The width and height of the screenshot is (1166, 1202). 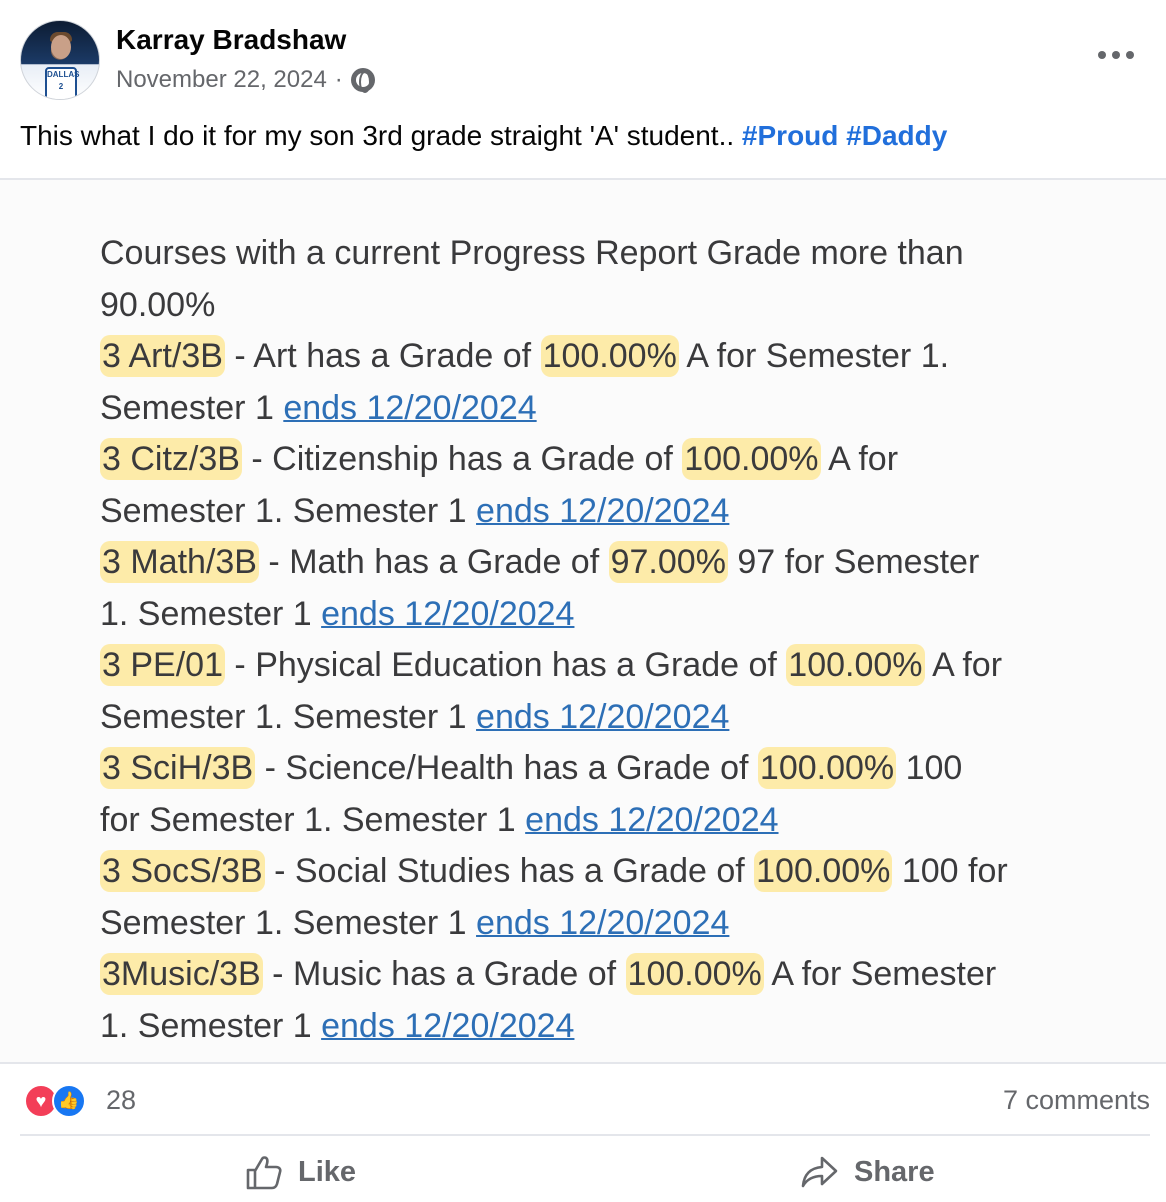 What do you see at coordinates (819, 1172) in the screenshot?
I see `share-arrow-icon` at bounding box center [819, 1172].